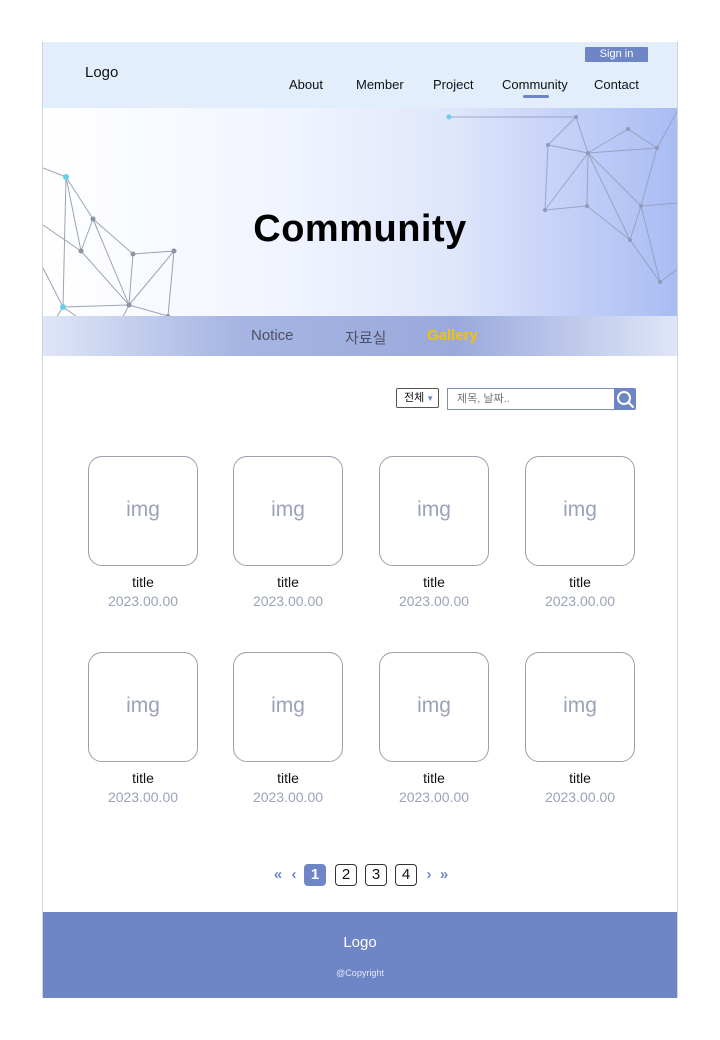  I want to click on copyright-text: @Copyright, so click(360, 973).